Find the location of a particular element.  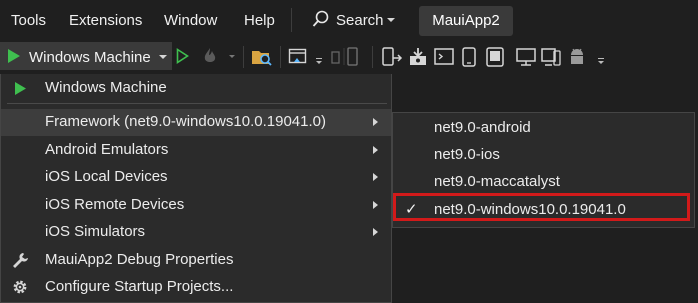

menubar-divider is located at coordinates (291, 20).